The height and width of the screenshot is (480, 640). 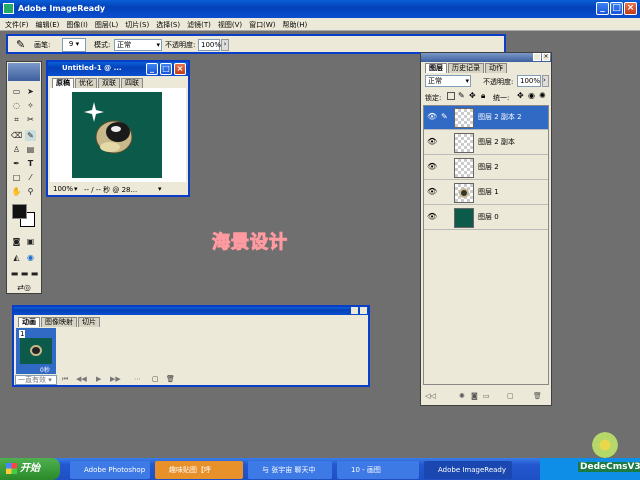 What do you see at coordinates (486, 193) in the screenshot?
I see `layer-row: 👁︎ 图层 1` at bounding box center [486, 193].